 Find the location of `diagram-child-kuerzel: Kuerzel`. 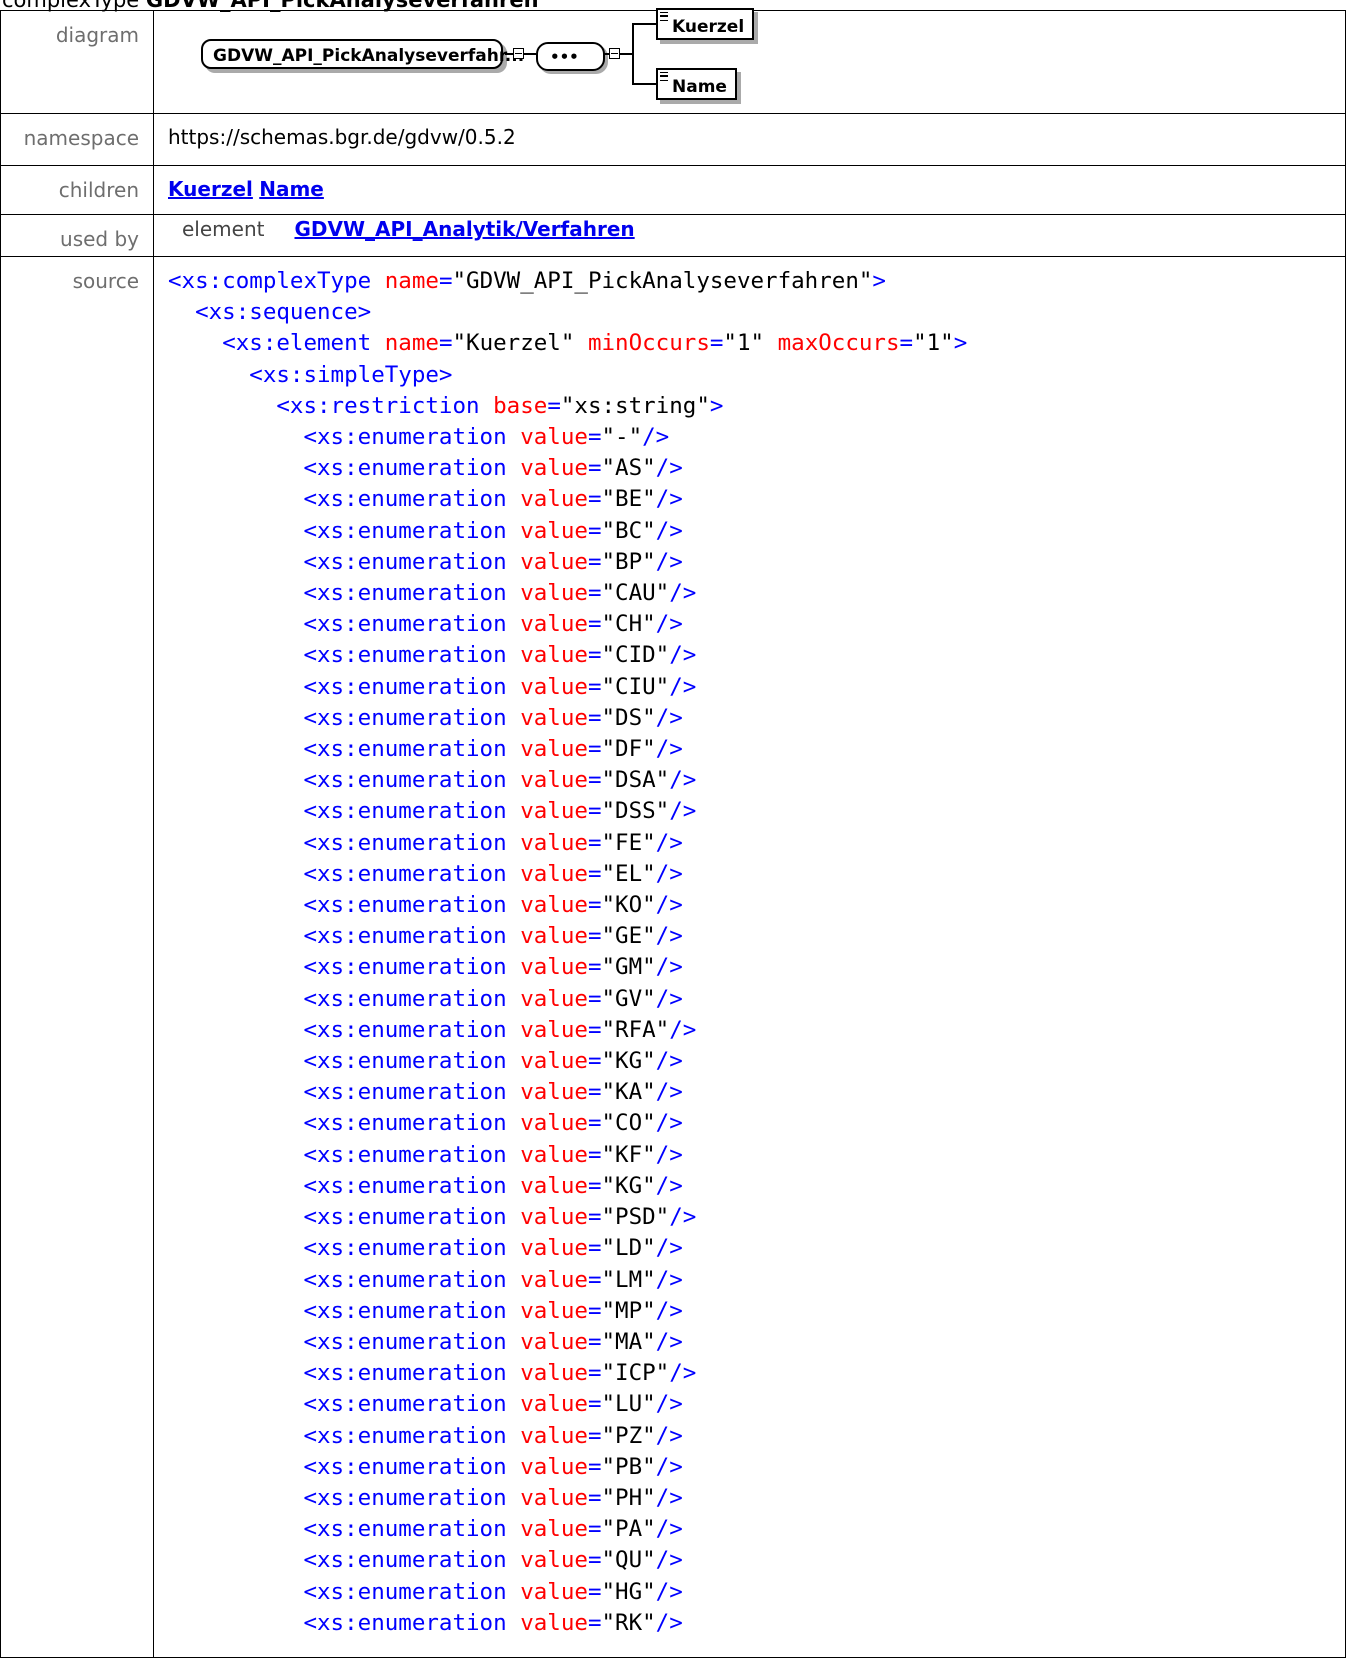

diagram-child-kuerzel: Kuerzel is located at coordinates (705, 24).